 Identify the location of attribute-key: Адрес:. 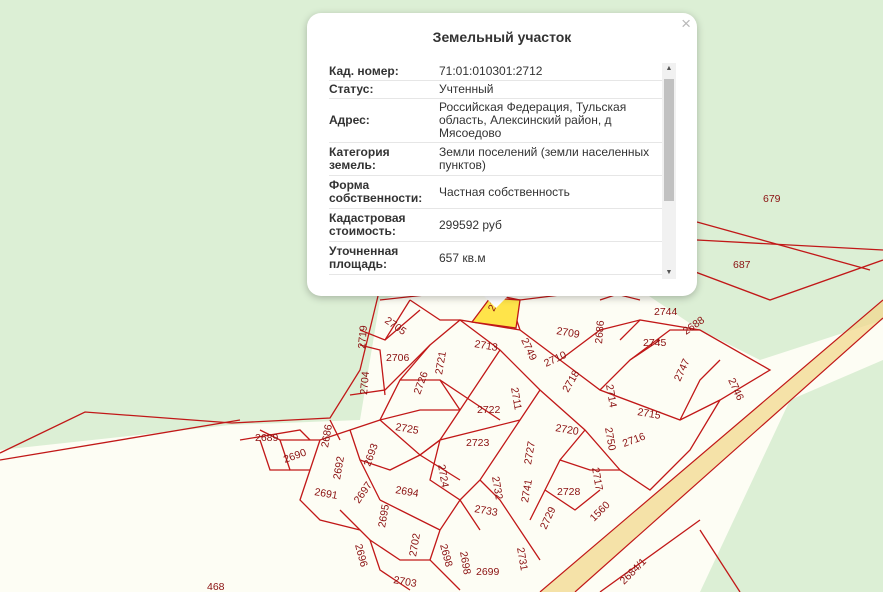
(349, 120).